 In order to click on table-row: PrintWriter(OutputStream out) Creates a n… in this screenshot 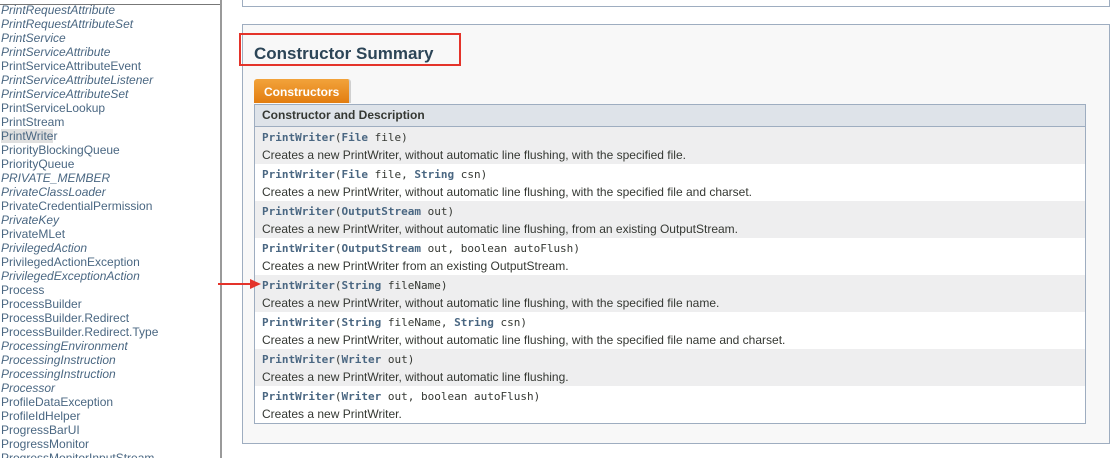, I will do `click(670, 219)`.